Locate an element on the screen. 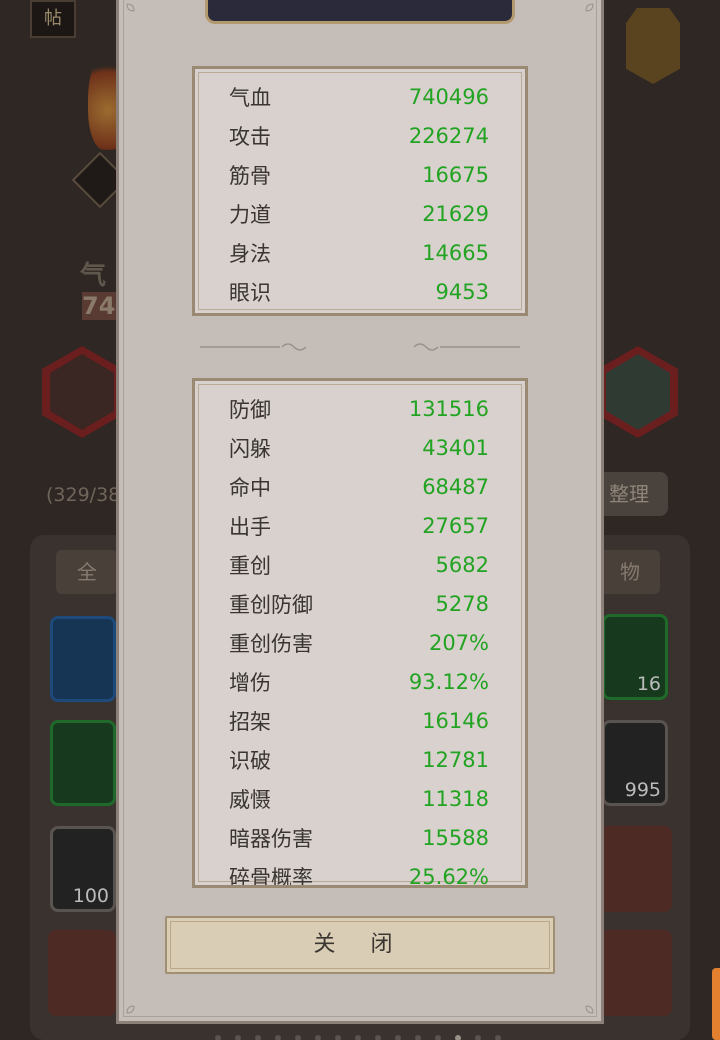 This screenshot has height=1040, width=720. ornamental-divider is located at coordinates (360, 347).